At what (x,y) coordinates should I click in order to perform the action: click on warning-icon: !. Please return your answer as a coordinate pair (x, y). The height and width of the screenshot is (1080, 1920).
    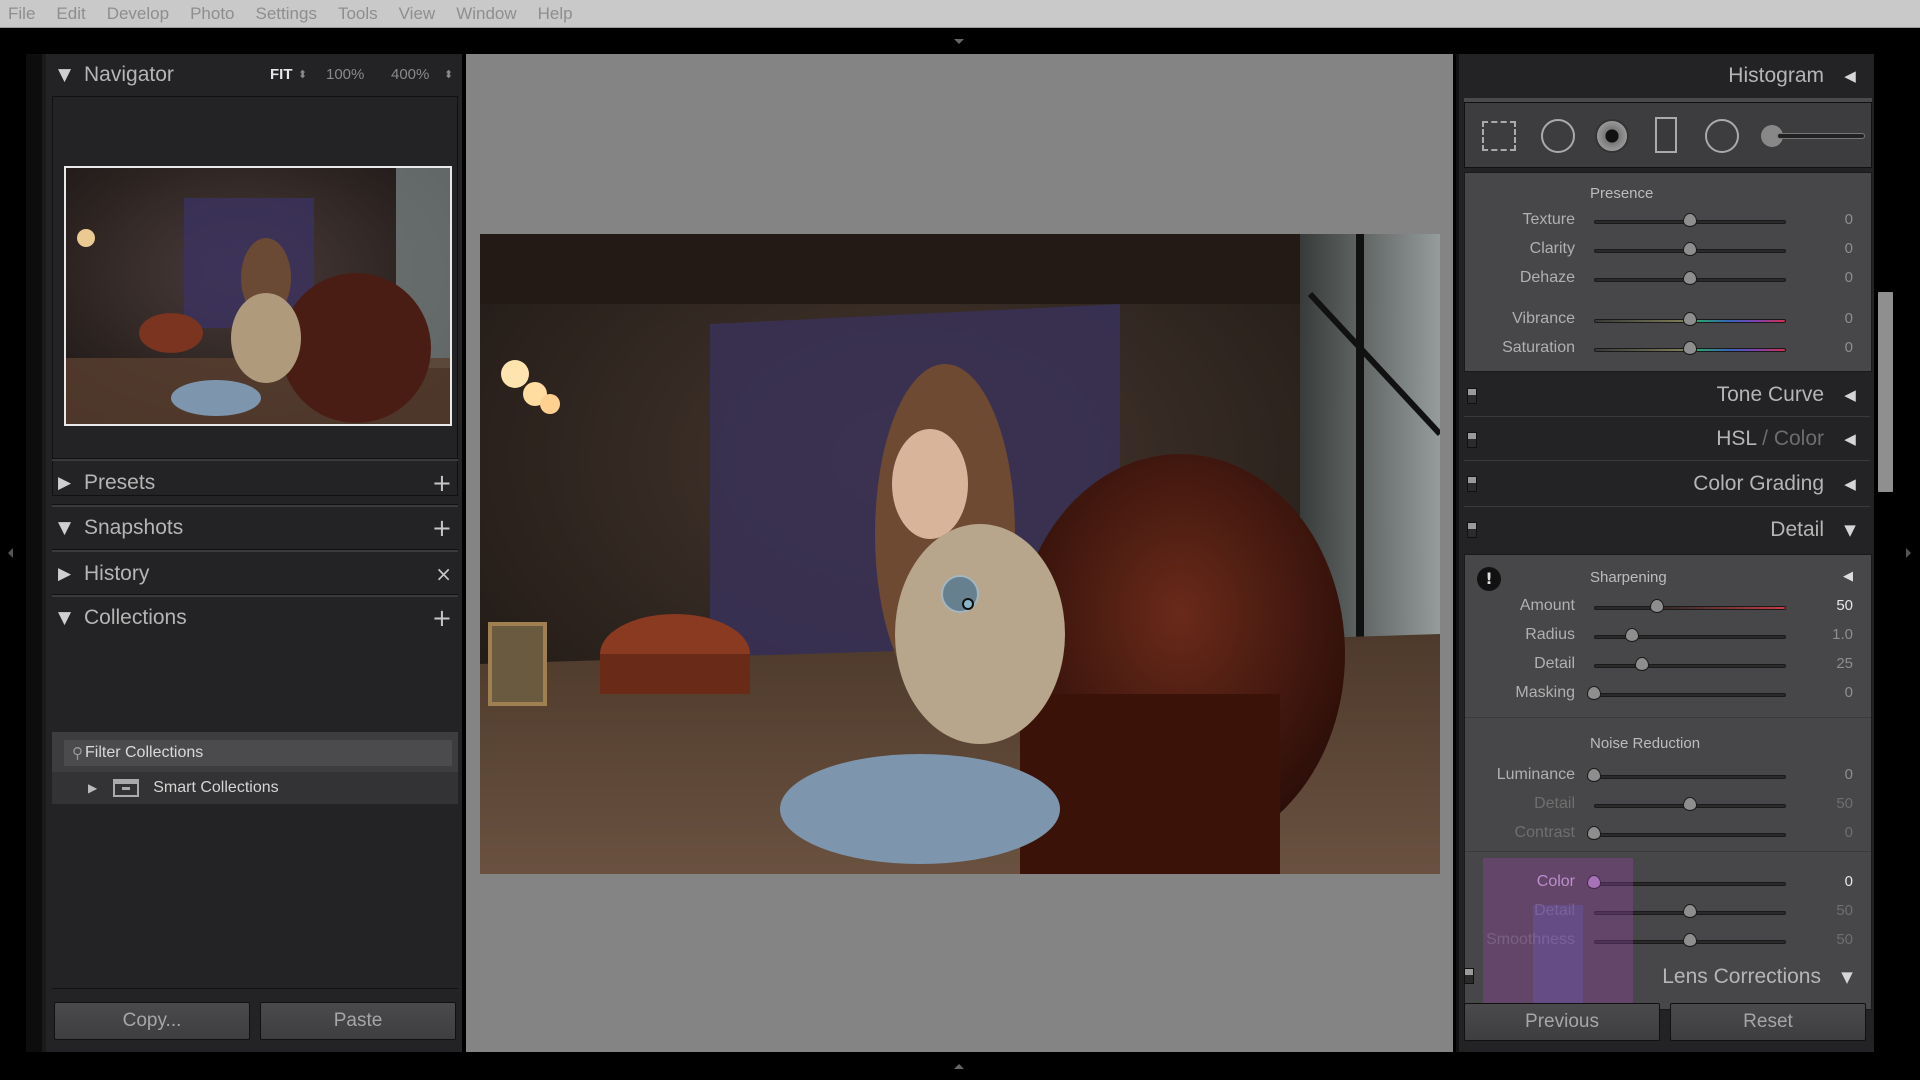
    Looking at the image, I should click on (1489, 579).